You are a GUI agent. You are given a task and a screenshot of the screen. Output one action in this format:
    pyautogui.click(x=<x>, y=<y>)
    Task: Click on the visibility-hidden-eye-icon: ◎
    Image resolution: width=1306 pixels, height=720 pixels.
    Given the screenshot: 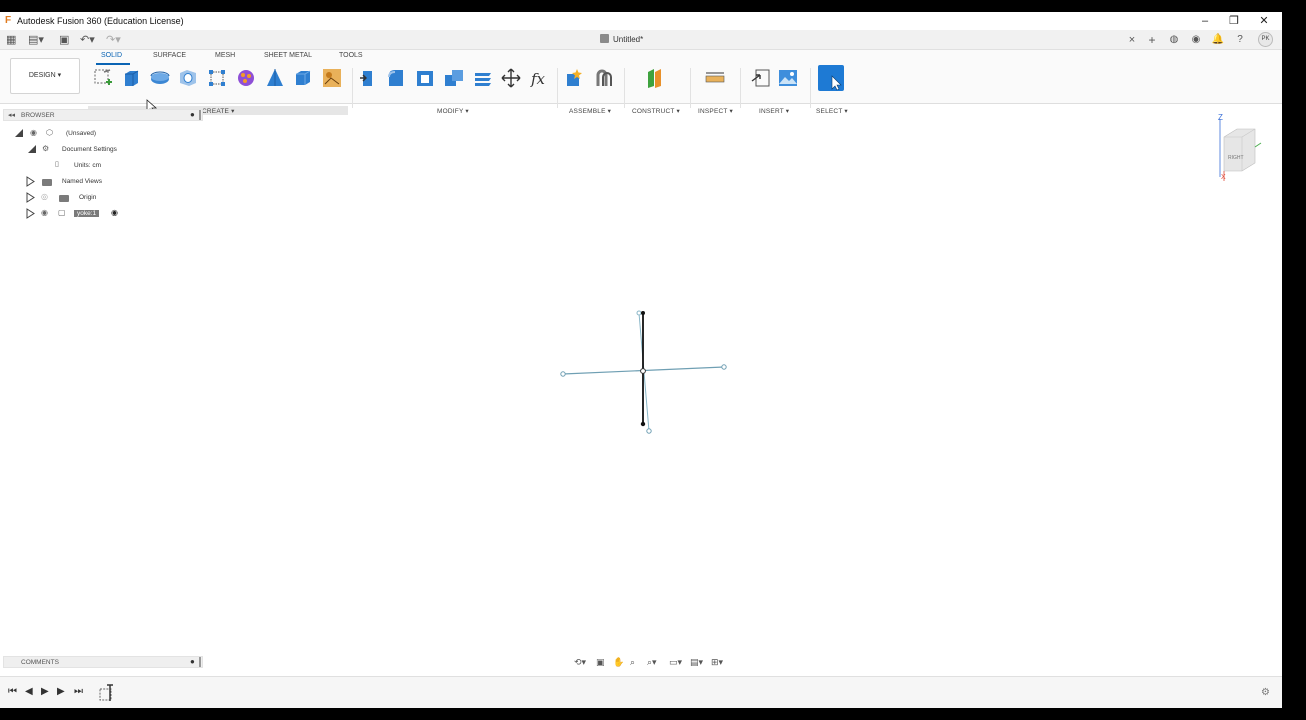 What is the action you would take?
    pyautogui.click(x=44, y=197)
    